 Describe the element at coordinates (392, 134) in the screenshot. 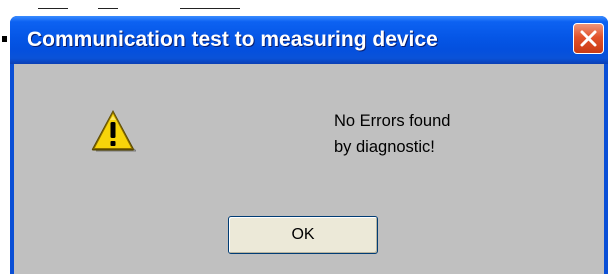

I see `message-text: No Errors found by diagnostic!` at that location.